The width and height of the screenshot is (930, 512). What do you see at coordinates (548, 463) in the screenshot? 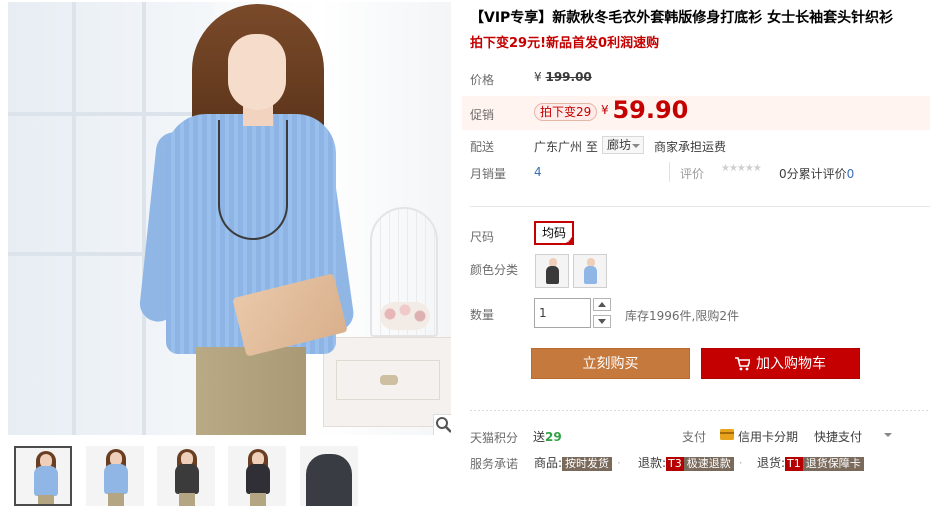
I see `service-prefix: 商品:` at bounding box center [548, 463].